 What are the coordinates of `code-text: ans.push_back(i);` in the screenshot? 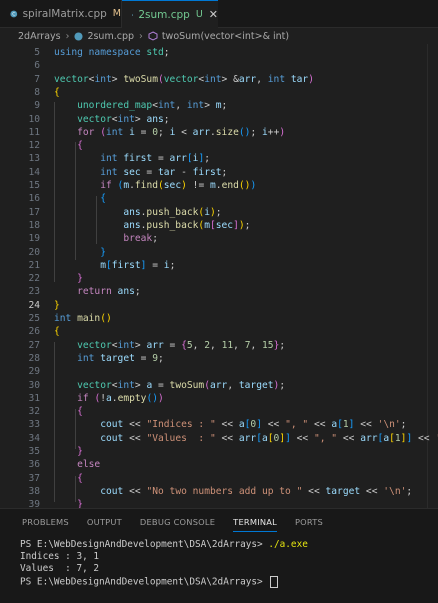 It's located at (172, 212).